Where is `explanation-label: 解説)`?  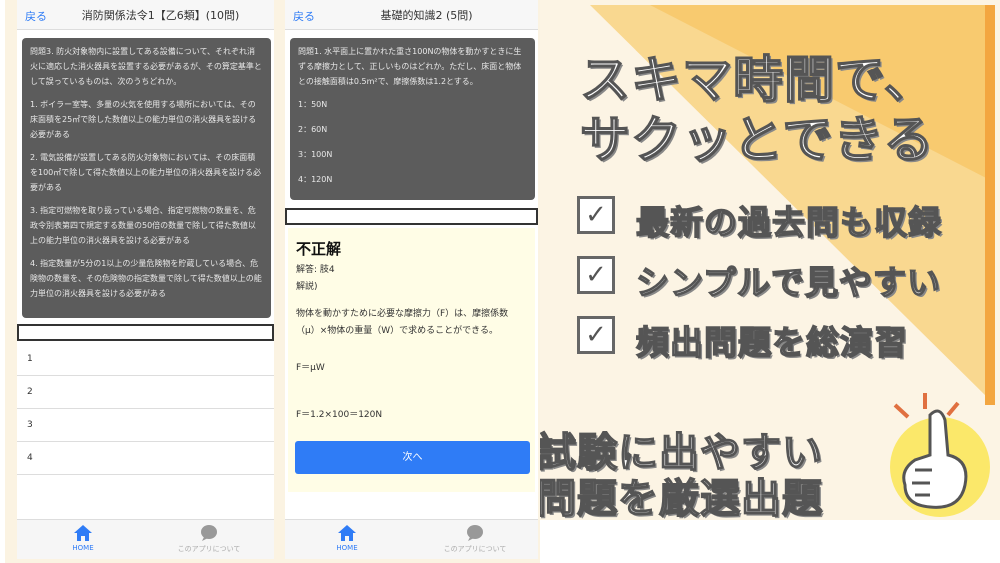 explanation-label: 解説) is located at coordinates (307, 287).